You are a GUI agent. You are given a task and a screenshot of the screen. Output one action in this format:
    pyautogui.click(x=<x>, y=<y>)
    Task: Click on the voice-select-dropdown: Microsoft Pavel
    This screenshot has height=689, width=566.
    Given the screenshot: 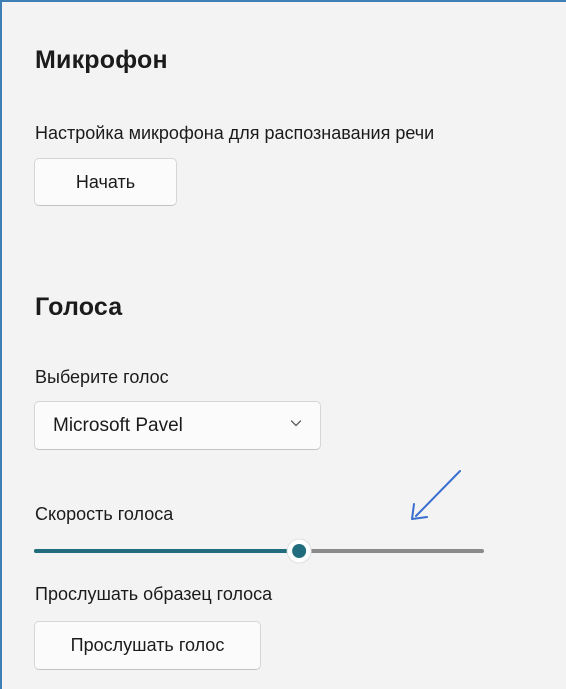 What is the action you would take?
    pyautogui.click(x=177, y=425)
    